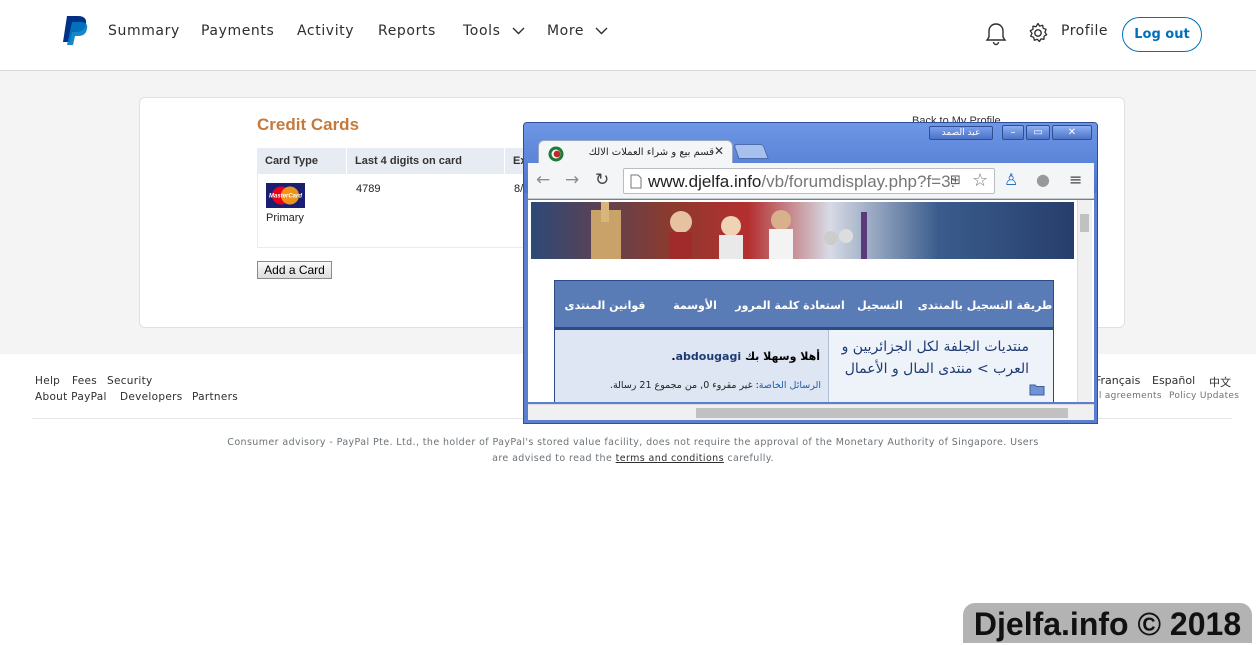 The height and width of the screenshot is (645, 1256). What do you see at coordinates (790, 305) in the screenshot?
I see `nav-password-recovery: استعادة كلمة المرور` at bounding box center [790, 305].